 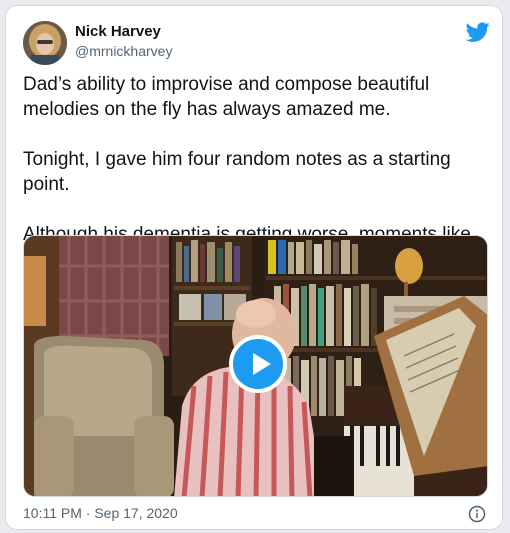 What do you see at coordinates (123, 51) in the screenshot?
I see `author-handle: @mrnickharvey` at bounding box center [123, 51].